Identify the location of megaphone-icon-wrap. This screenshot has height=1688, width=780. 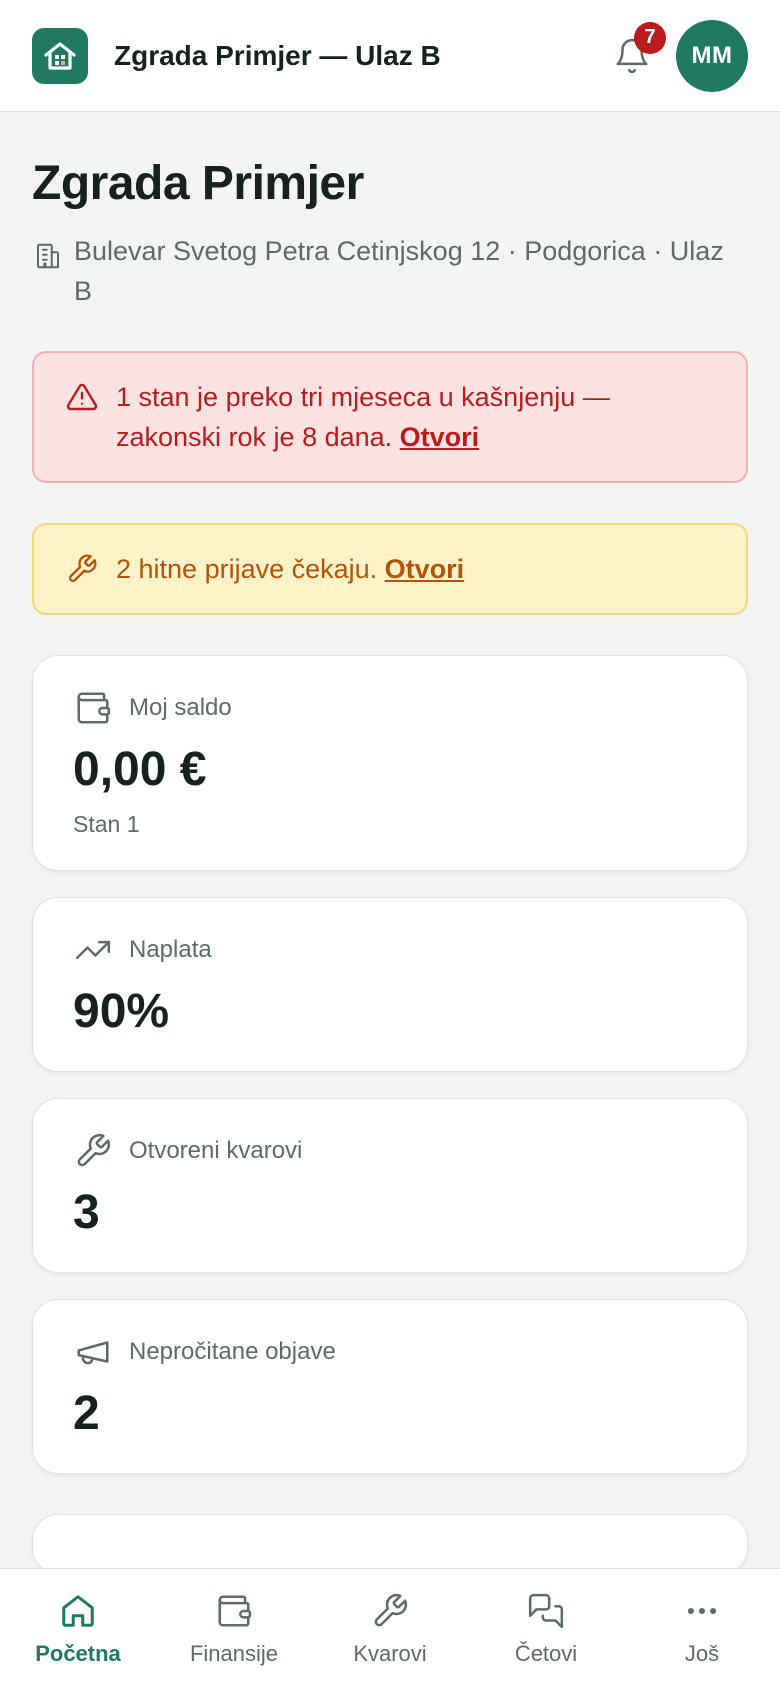
(93, 1352).